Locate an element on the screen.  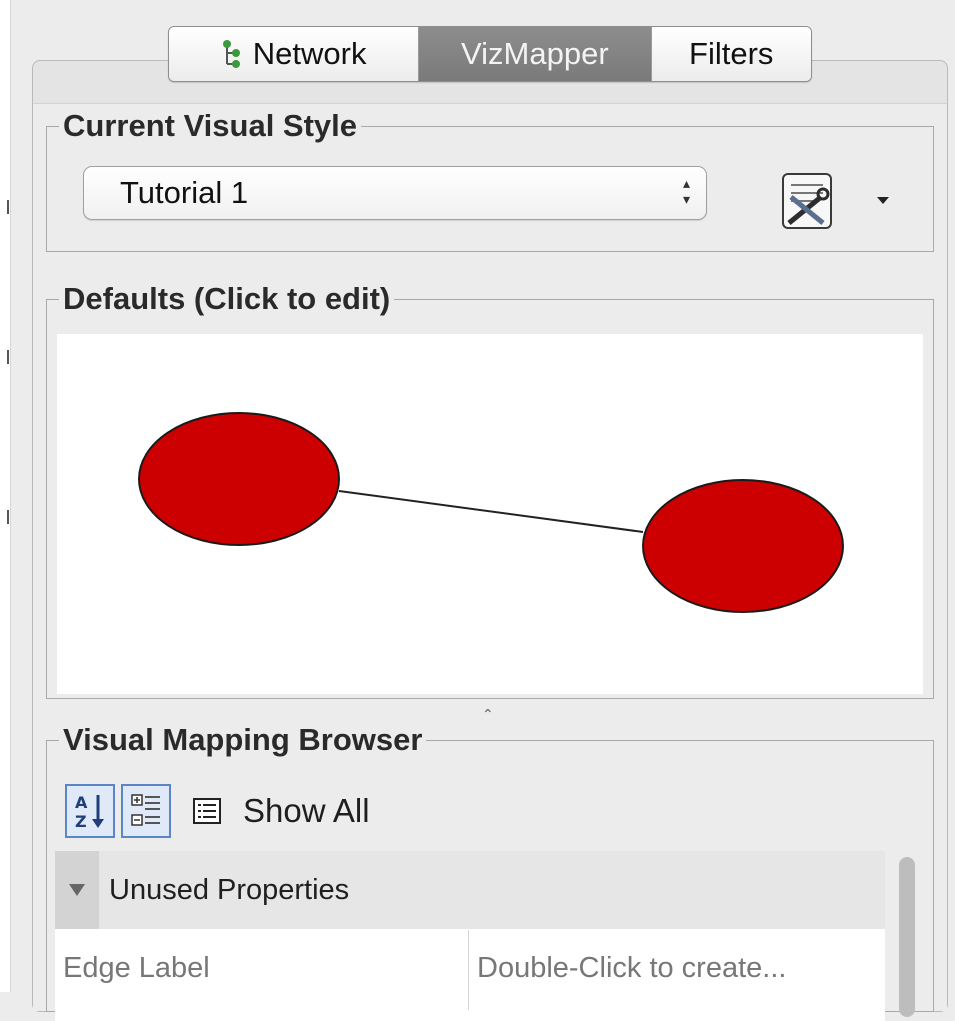
categories-icon is located at coordinates (145, 810).